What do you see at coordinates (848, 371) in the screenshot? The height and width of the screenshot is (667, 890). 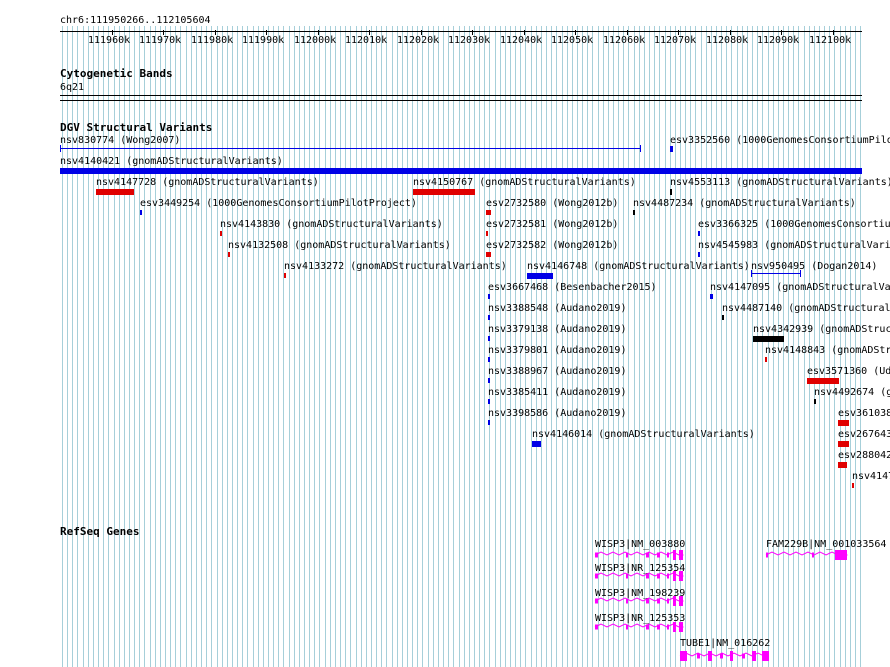 I see `dgv-feature-label: esv3571360 (Uddin2015)` at bounding box center [848, 371].